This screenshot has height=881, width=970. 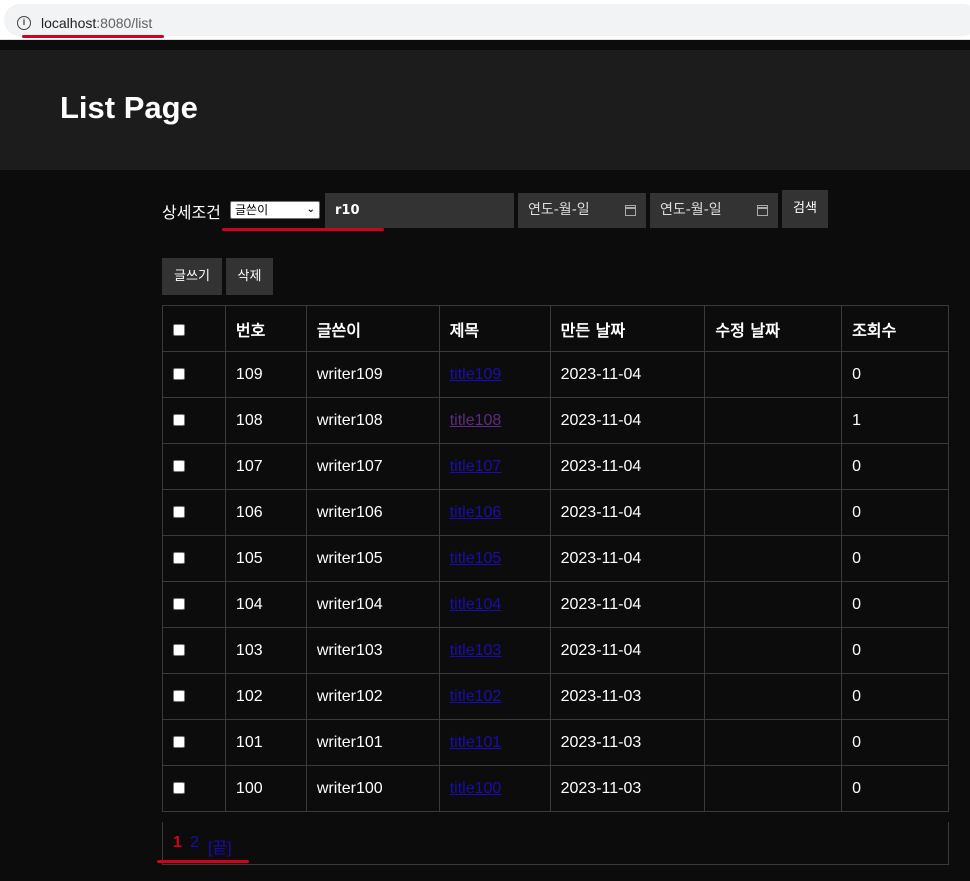 What do you see at coordinates (372, 650) in the screenshot?
I see `row-writer: writer103` at bounding box center [372, 650].